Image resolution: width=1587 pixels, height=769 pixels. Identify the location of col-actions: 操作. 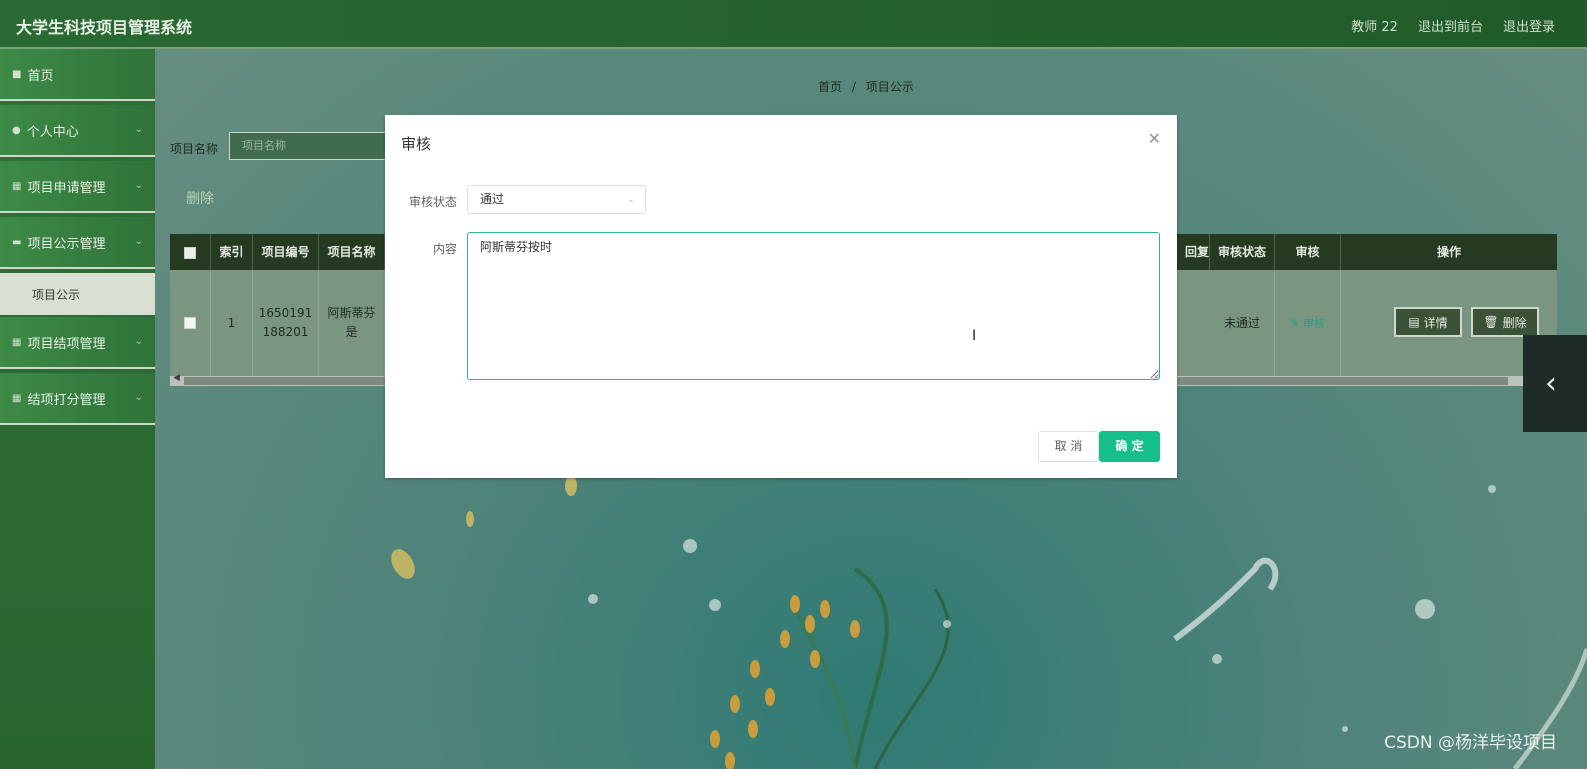
(1448, 252).